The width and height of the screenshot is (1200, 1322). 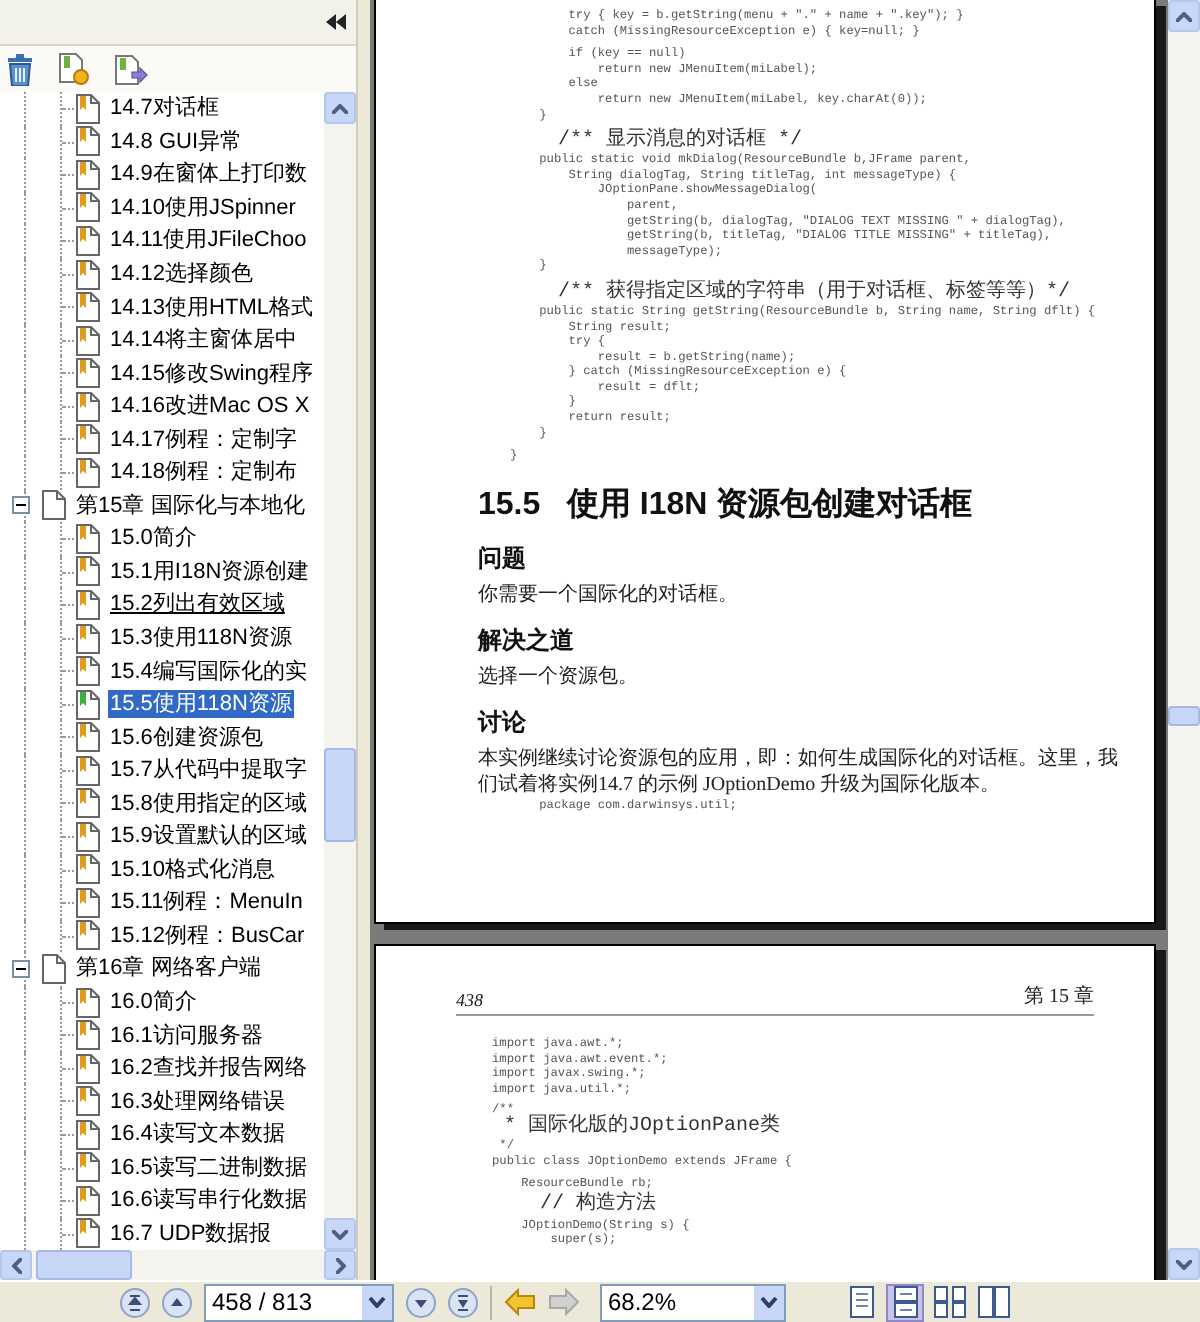 I want to click on chapter-bookmark: 第15章 国际化与本地化, so click(x=190, y=505).